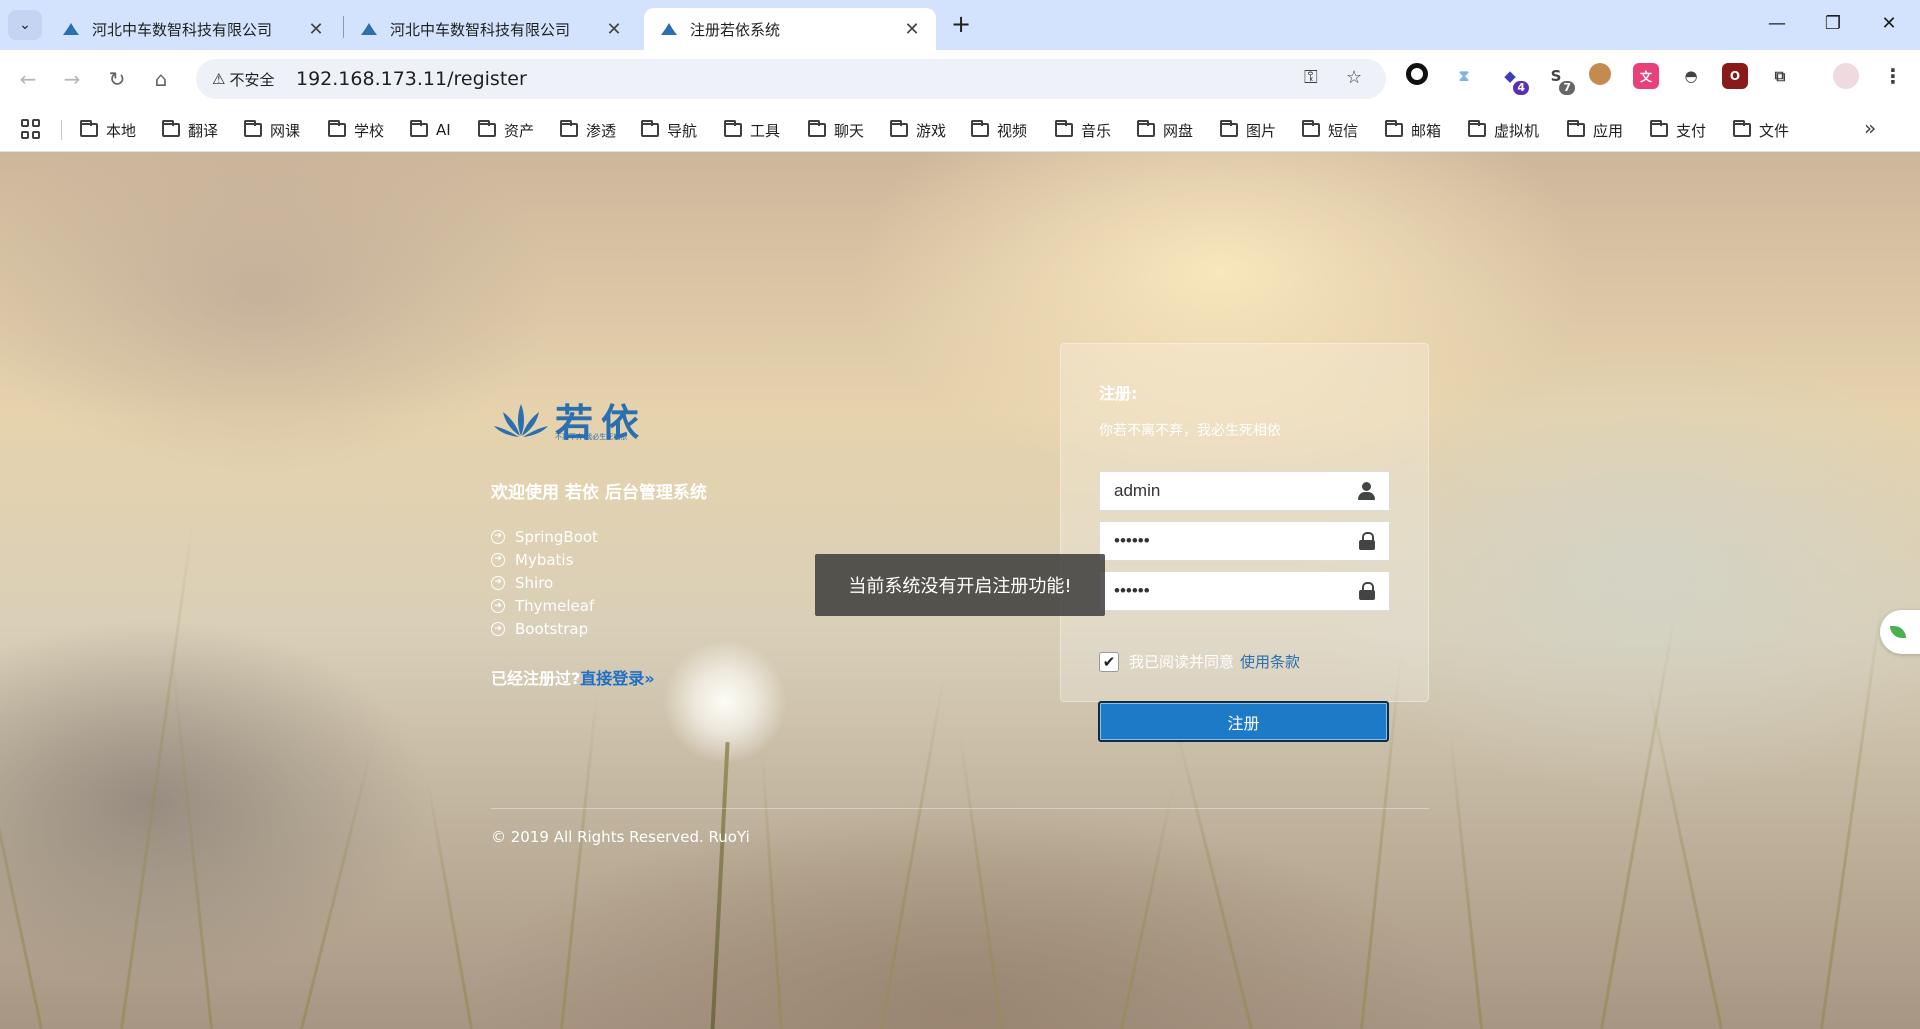 This screenshot has width=1920, height=1029. I want to click on reload-button: ↻, so click(117, 79).